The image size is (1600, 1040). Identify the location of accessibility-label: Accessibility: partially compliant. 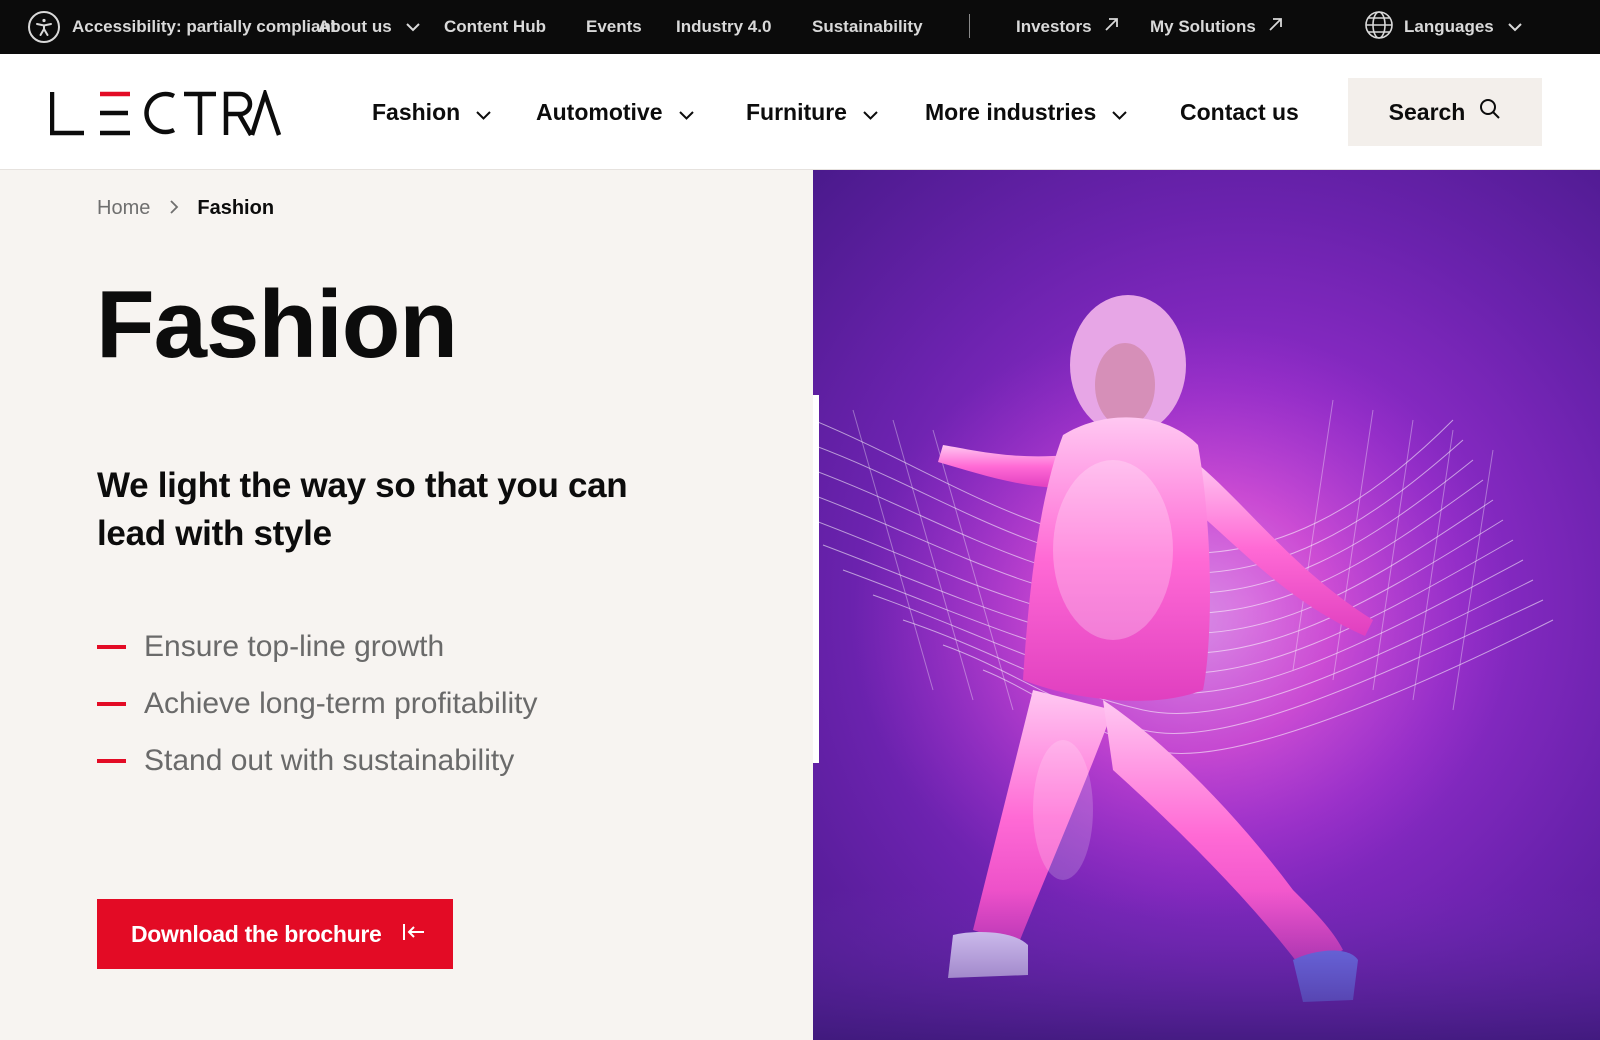
(204, 26).